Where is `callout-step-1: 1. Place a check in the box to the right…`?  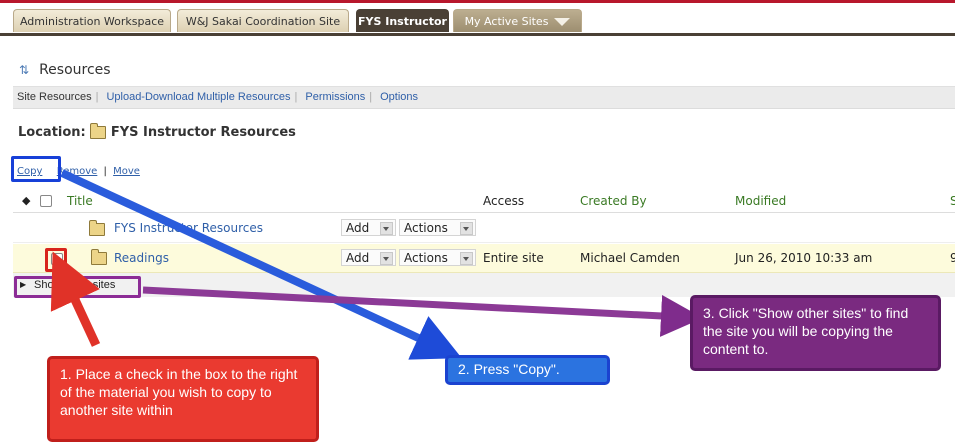 callout-step-1: 1. Place a check in the box to the right… is located at coordinates (183, 399).